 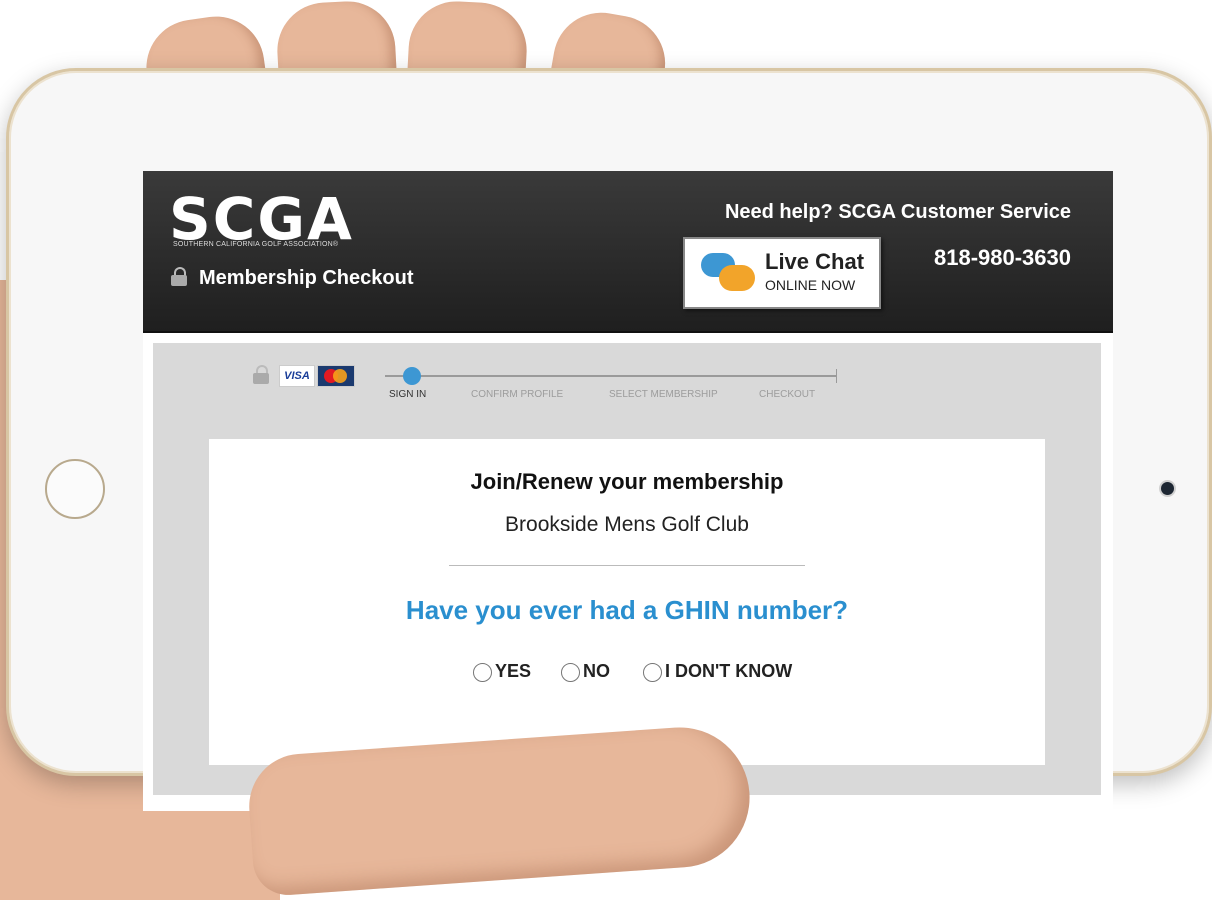 What do you see at coordinates (336, 376) in the screenshot?
I see `mastercard-icon` at bounding box center [336, 376].